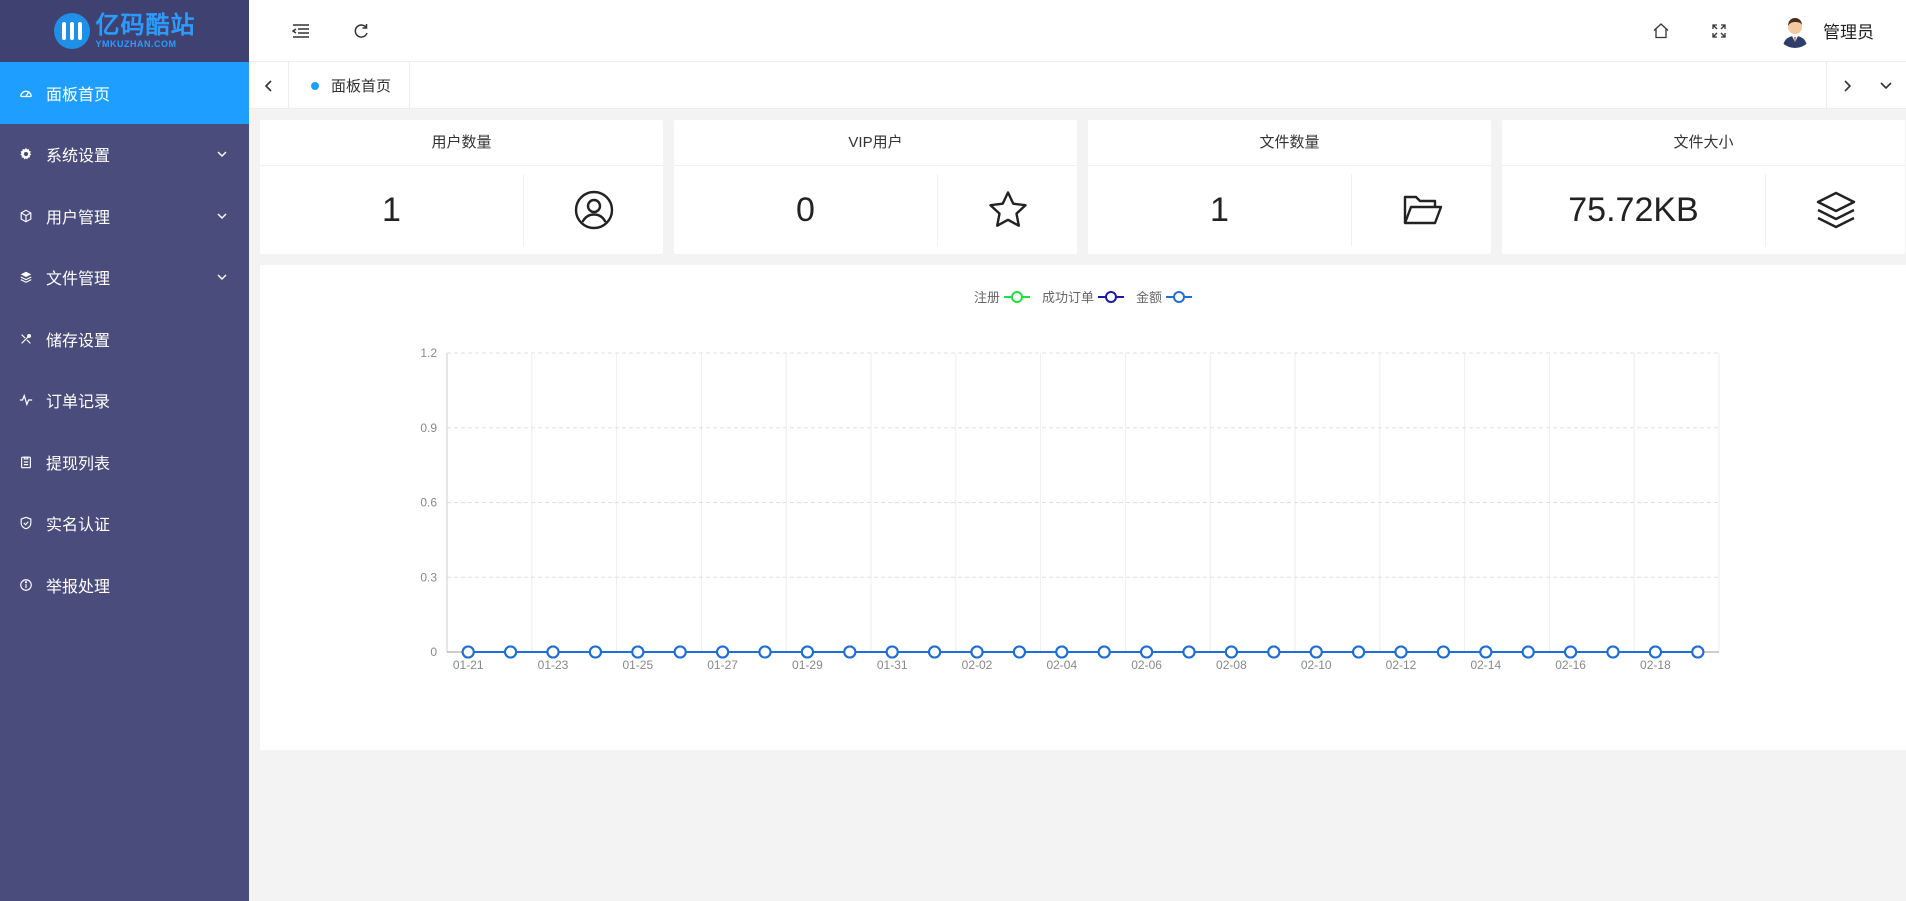 The width and height of the screenshot is (1906, 901). I want to click on stat-card-files: 文件数量 1, so click(1289, 187).